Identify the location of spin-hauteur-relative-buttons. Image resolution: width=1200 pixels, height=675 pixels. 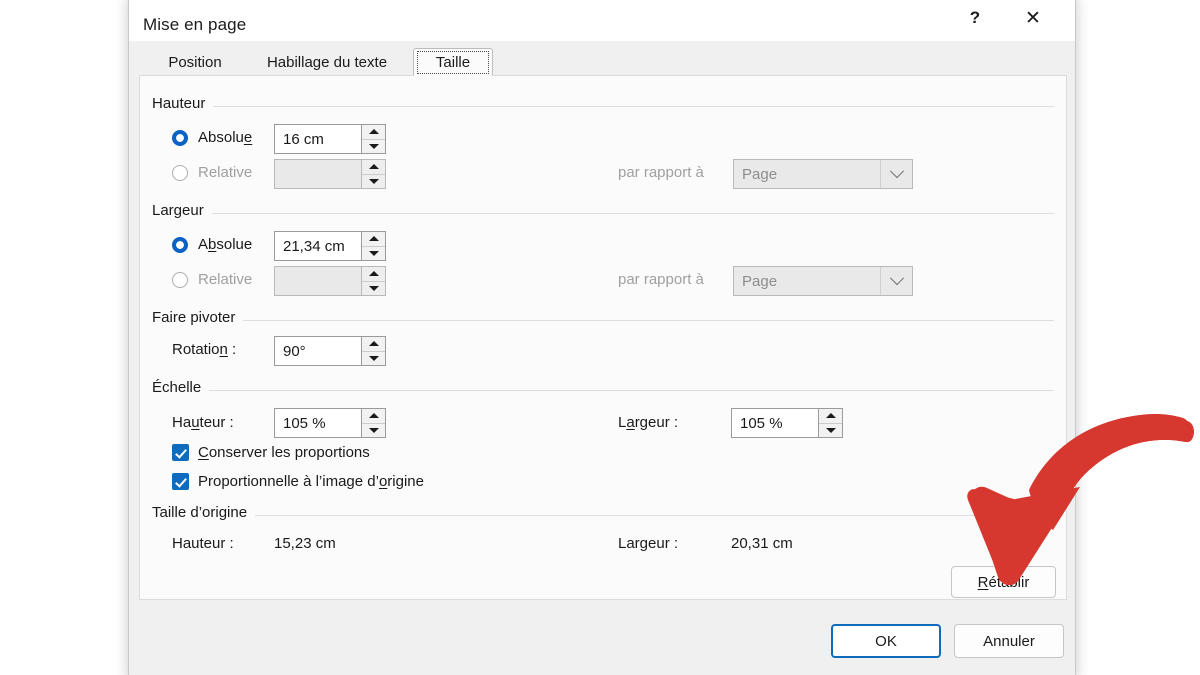
(373, 174).